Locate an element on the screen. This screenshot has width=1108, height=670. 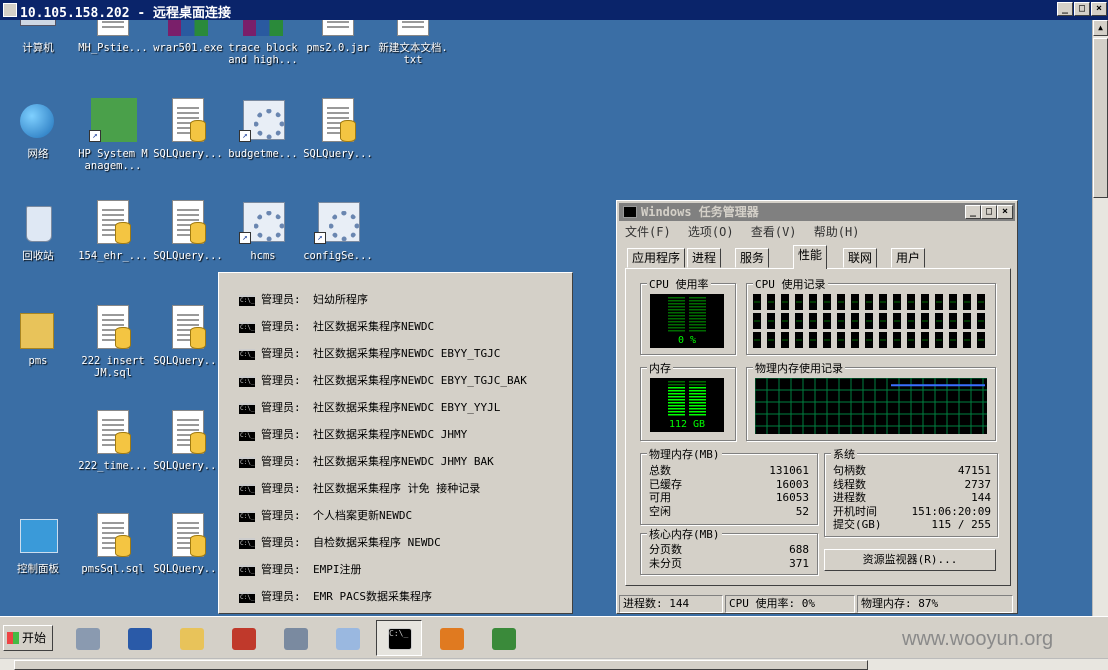
scroll-up-arrow-icon: ▲ is located at coordinates (1100, 28).